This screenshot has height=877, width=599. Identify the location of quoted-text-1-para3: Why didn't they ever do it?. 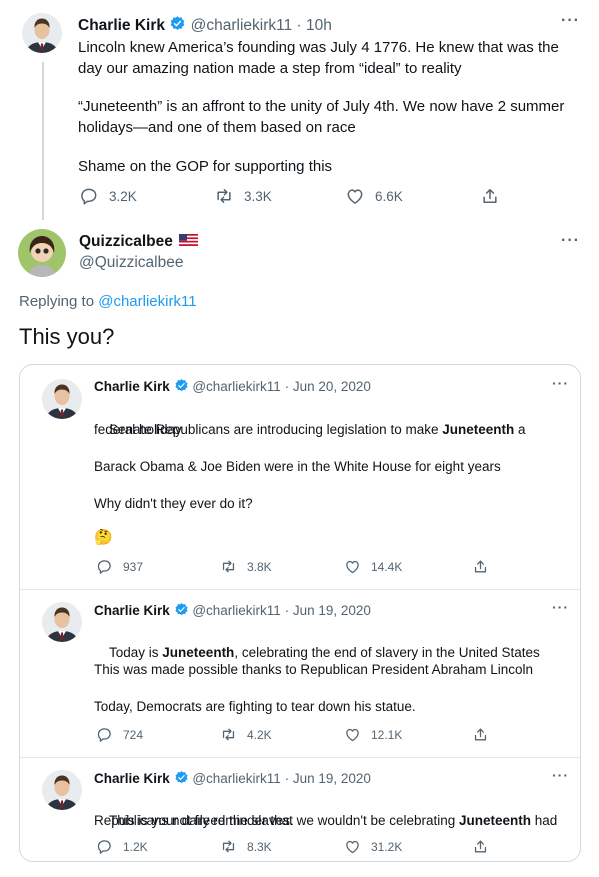
(173, 503).